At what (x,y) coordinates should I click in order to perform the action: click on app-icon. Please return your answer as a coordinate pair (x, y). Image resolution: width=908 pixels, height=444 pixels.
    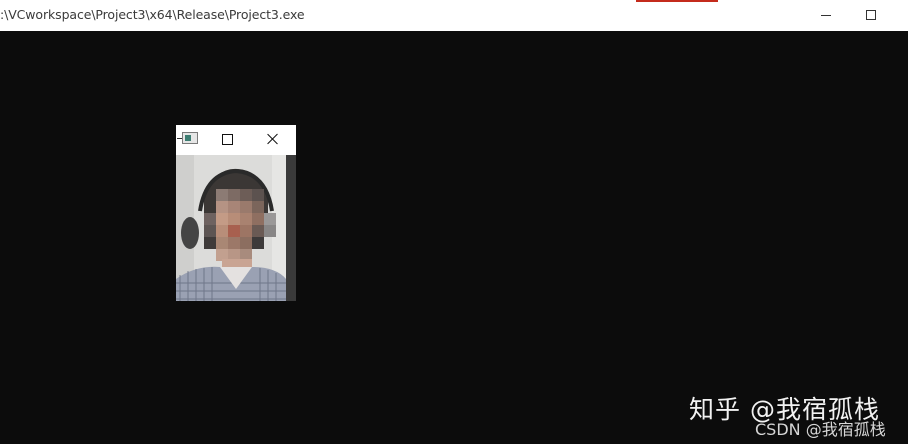
    Looking at the image, I should click on (187, 138).